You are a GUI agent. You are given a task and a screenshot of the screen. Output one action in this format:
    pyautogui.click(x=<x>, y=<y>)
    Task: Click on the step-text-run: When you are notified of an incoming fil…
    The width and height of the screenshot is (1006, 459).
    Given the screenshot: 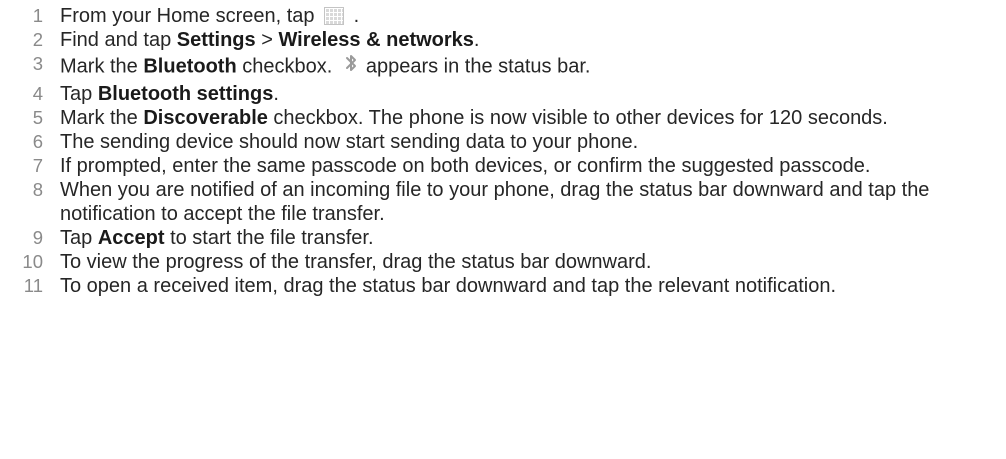 What is the action you would take?
    pyautogui.click(x=495, y=202)
    